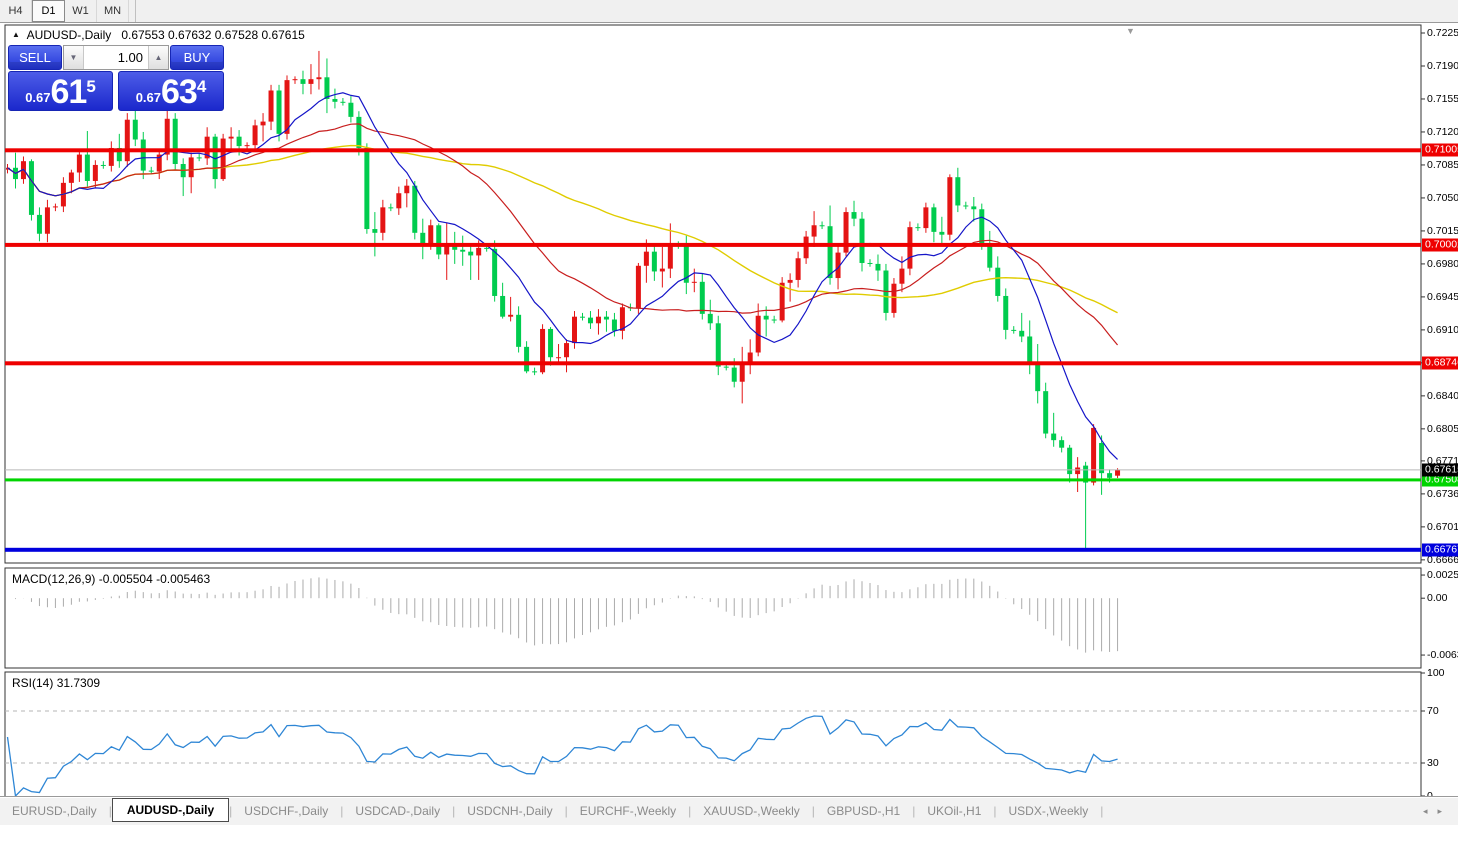 The height and width of the screenshot is (848, 1458). I want to click on rsi-axis-label: 30, so click(1433, 763).